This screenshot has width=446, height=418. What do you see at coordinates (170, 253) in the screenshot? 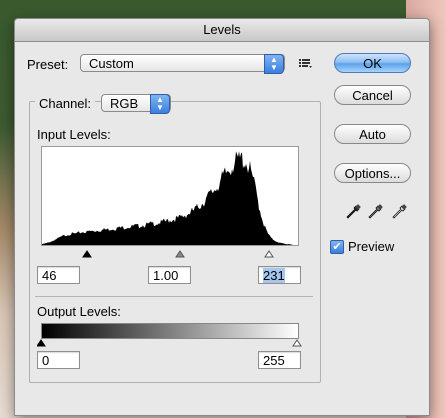
I see `input-slider-track` at bounding box center [170, 253].